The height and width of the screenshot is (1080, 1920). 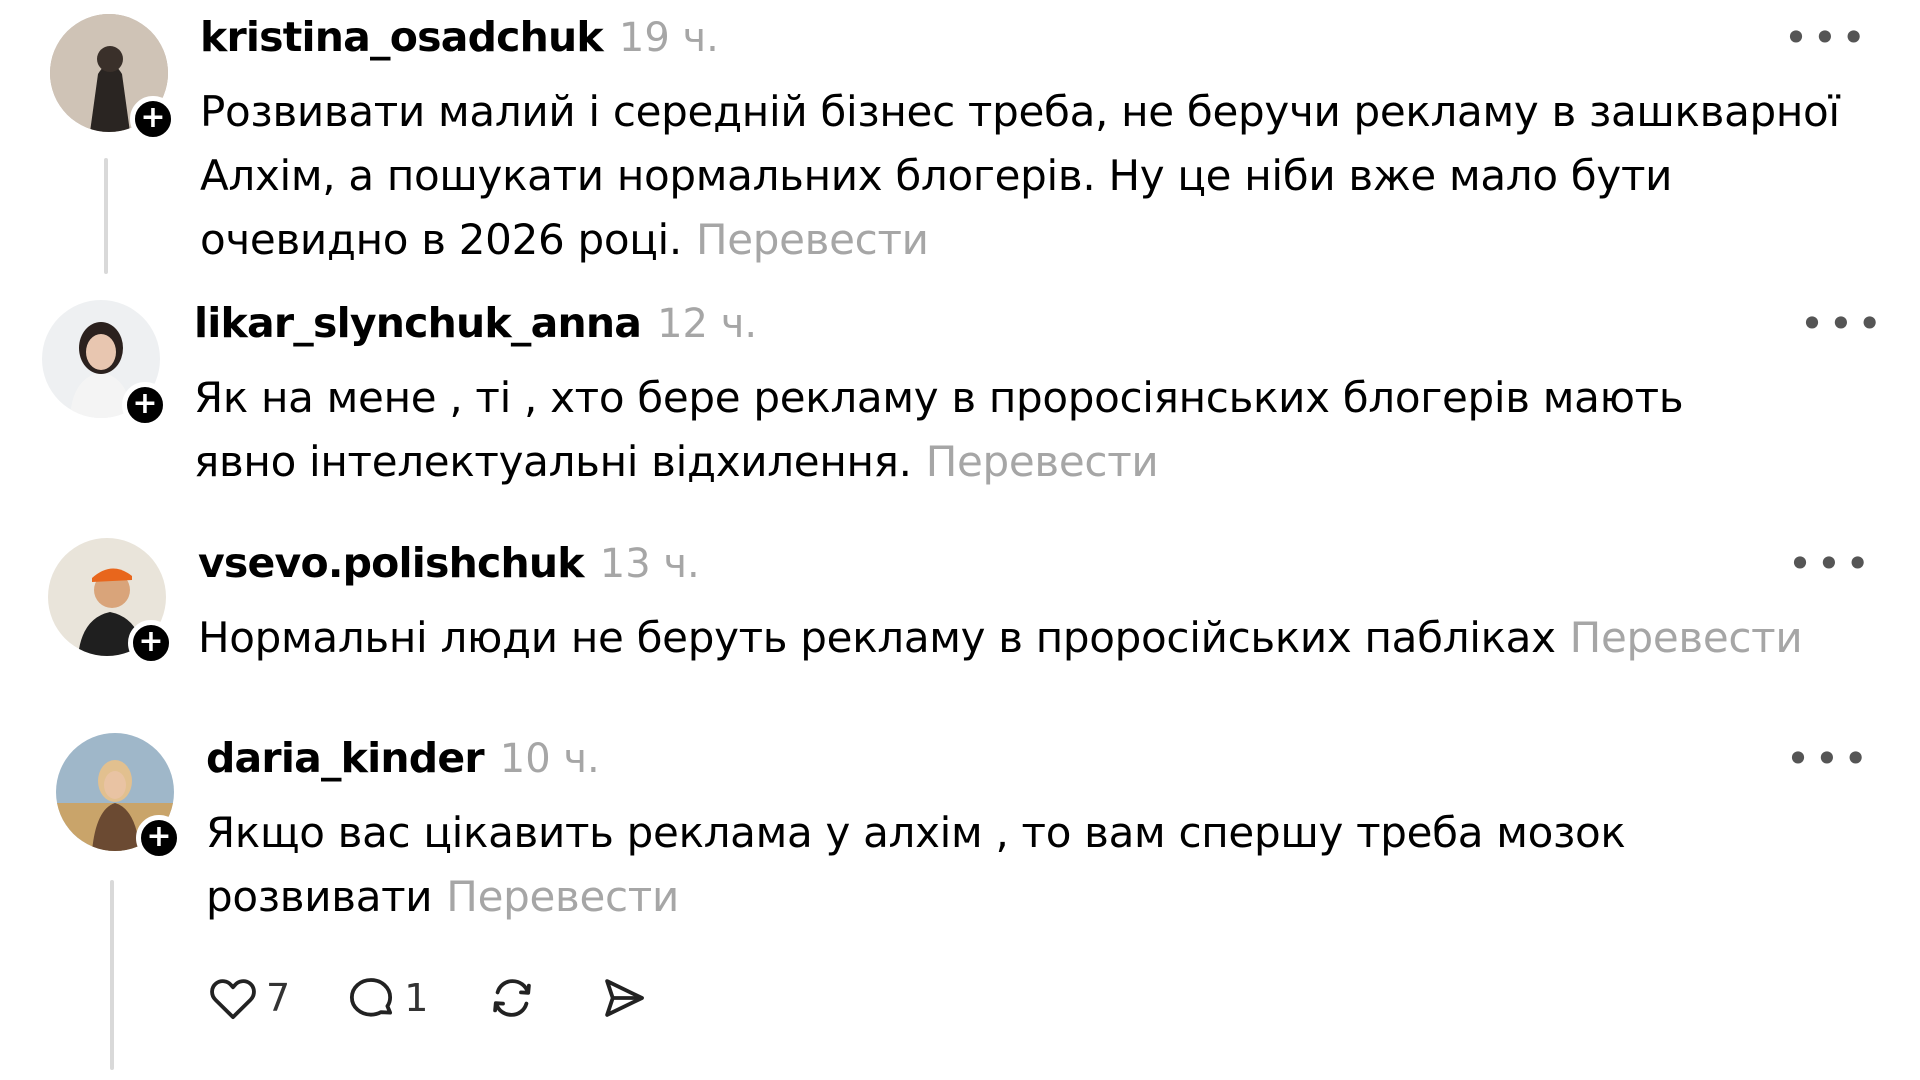 I want to click on comment-header: likar_slynchuk_anna 12 ч., so click(x=475, y=327).